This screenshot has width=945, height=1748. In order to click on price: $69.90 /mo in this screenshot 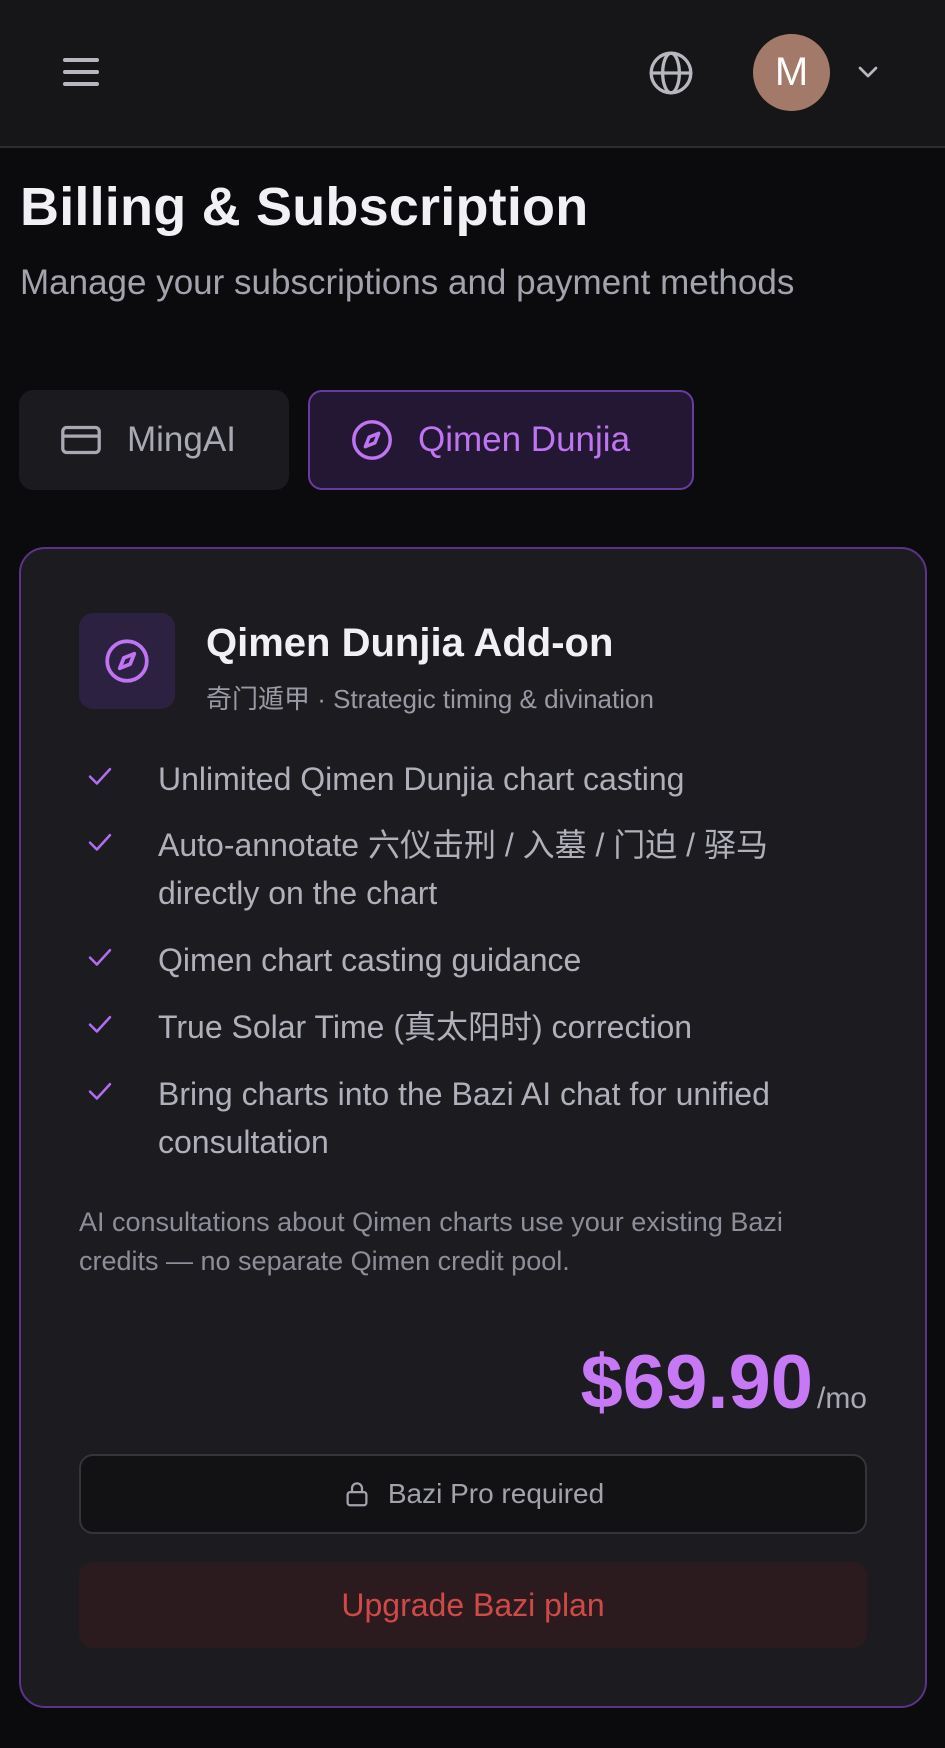, I will do `click(724, 1382)`.